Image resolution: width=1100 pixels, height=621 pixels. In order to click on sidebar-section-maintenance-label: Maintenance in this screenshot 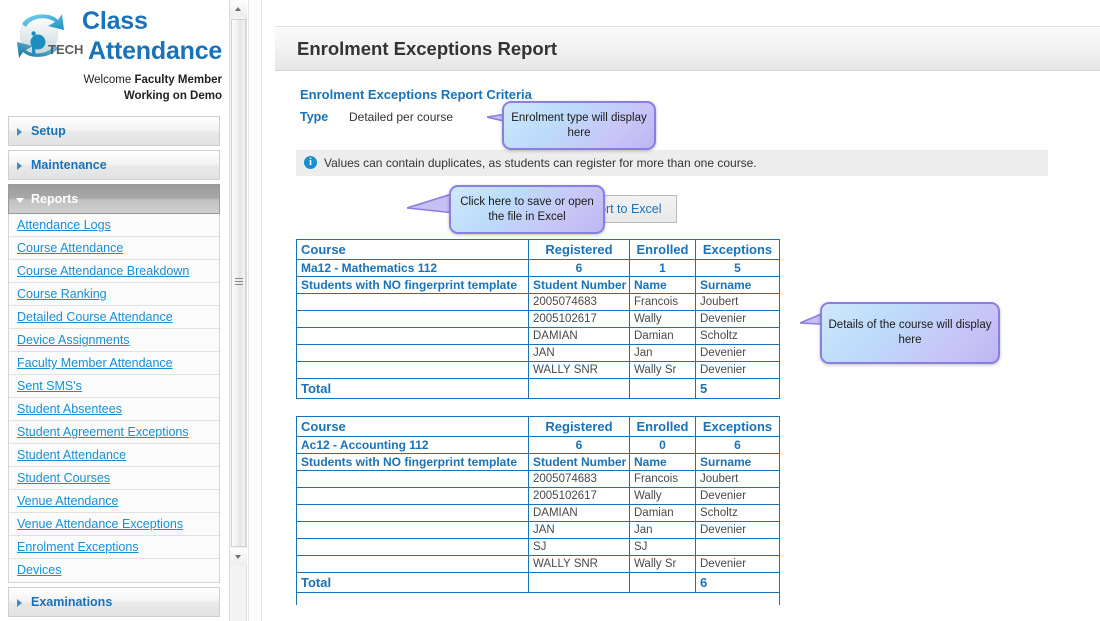, I will do `click(69, 165)`.